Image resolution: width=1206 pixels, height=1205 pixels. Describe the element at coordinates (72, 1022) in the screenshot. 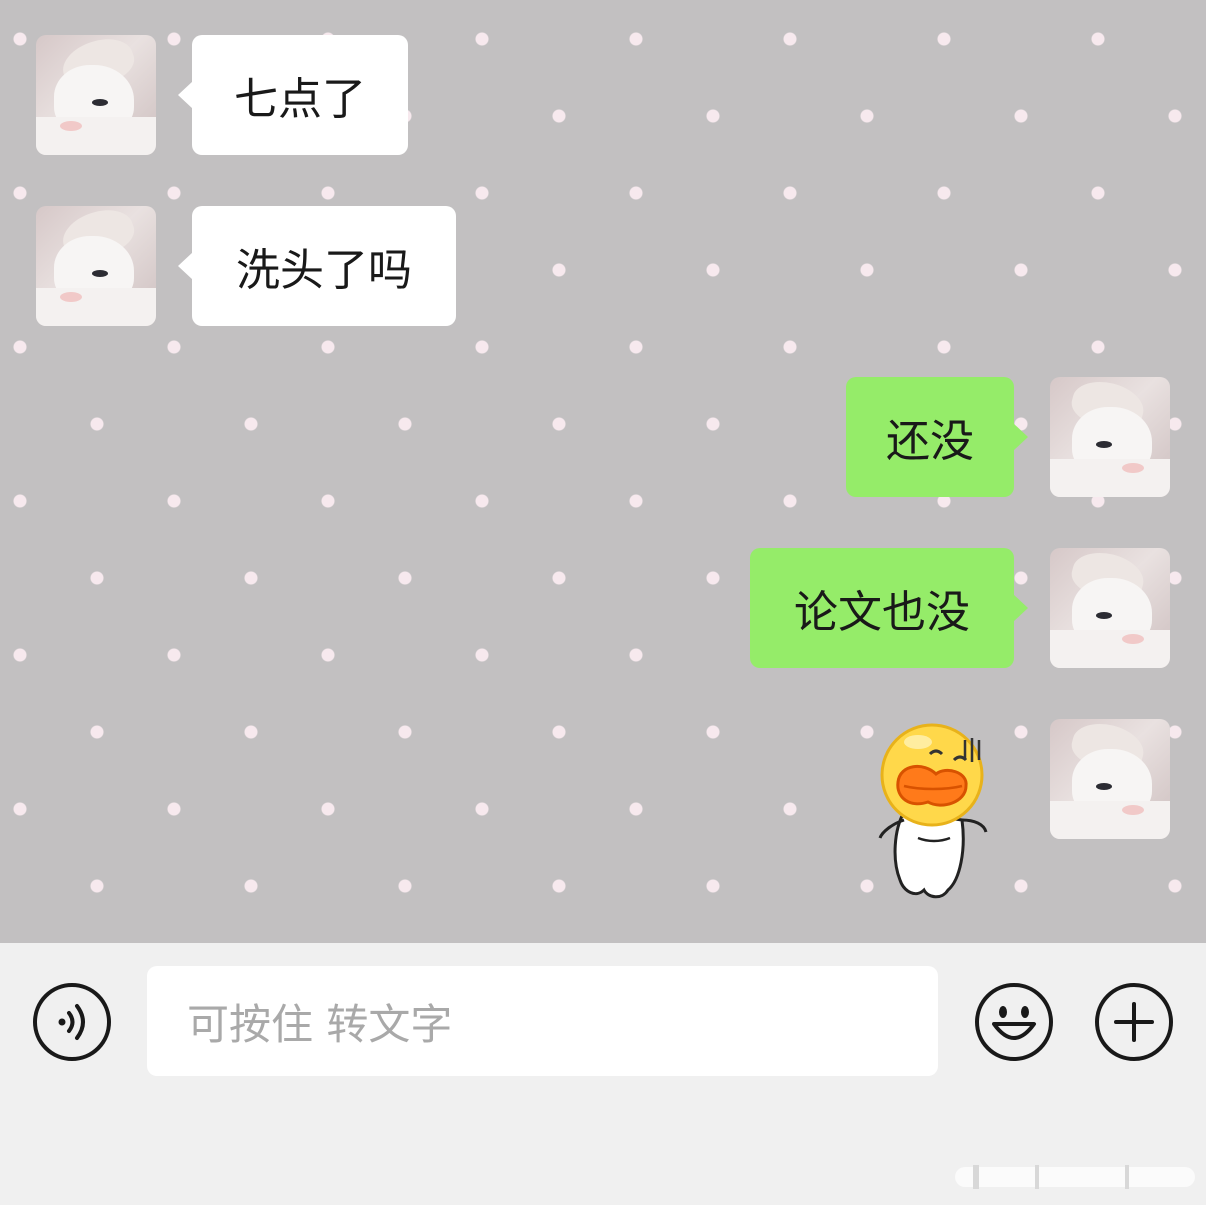

I see `voice-wave-icon` at that location.